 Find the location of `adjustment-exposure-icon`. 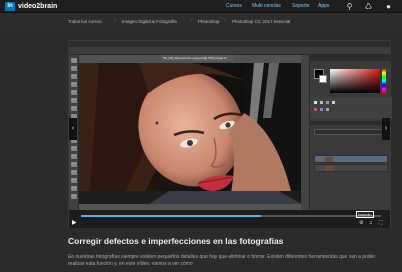

adjustment-exposure-icon is located at coordinates (333, 102).